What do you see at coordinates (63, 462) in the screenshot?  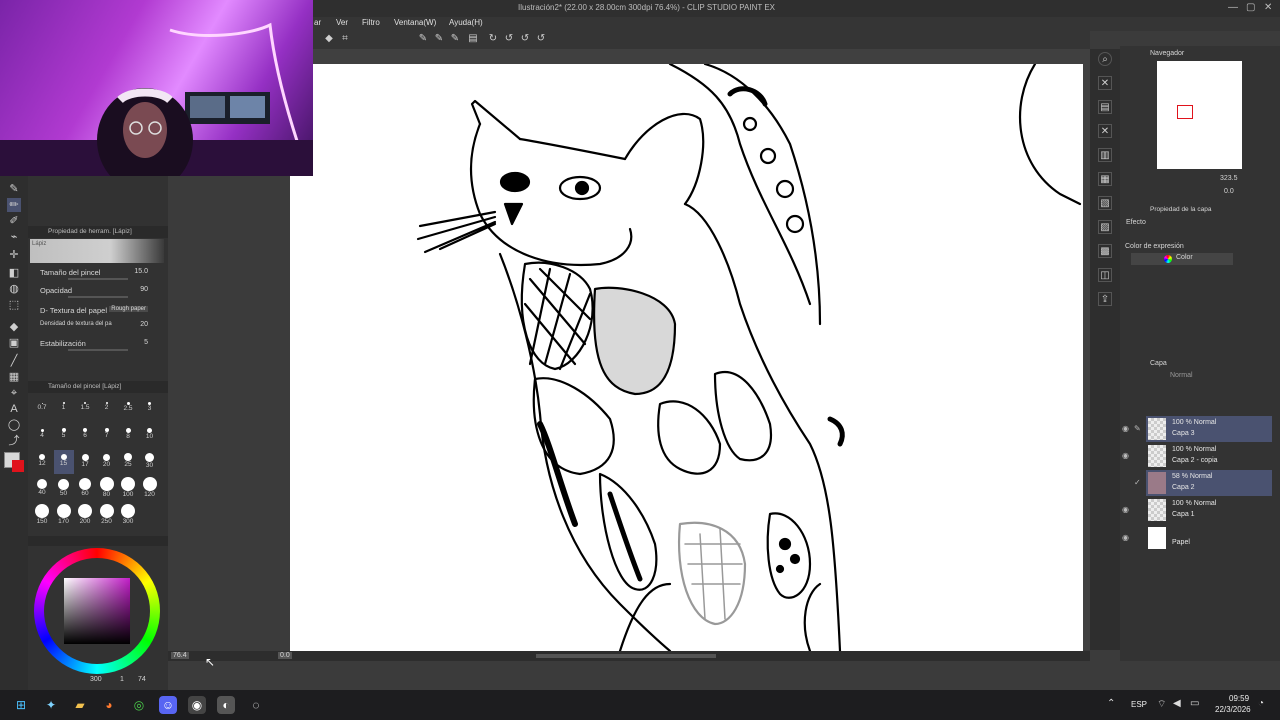 I see `brush-size-option: 15` at bounding box center [63, 462].